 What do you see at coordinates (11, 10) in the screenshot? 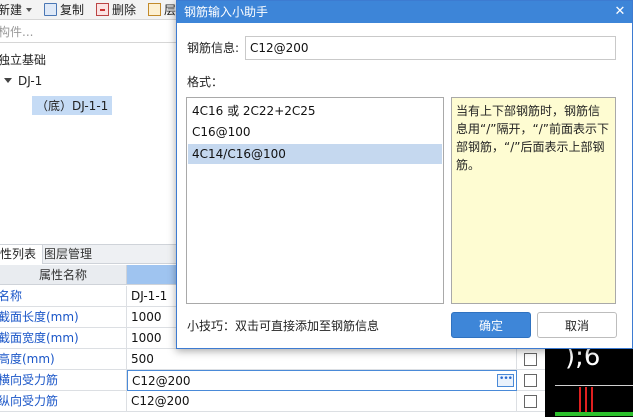
I see `new-button-label: 新建` at bounding box center [11, 10].